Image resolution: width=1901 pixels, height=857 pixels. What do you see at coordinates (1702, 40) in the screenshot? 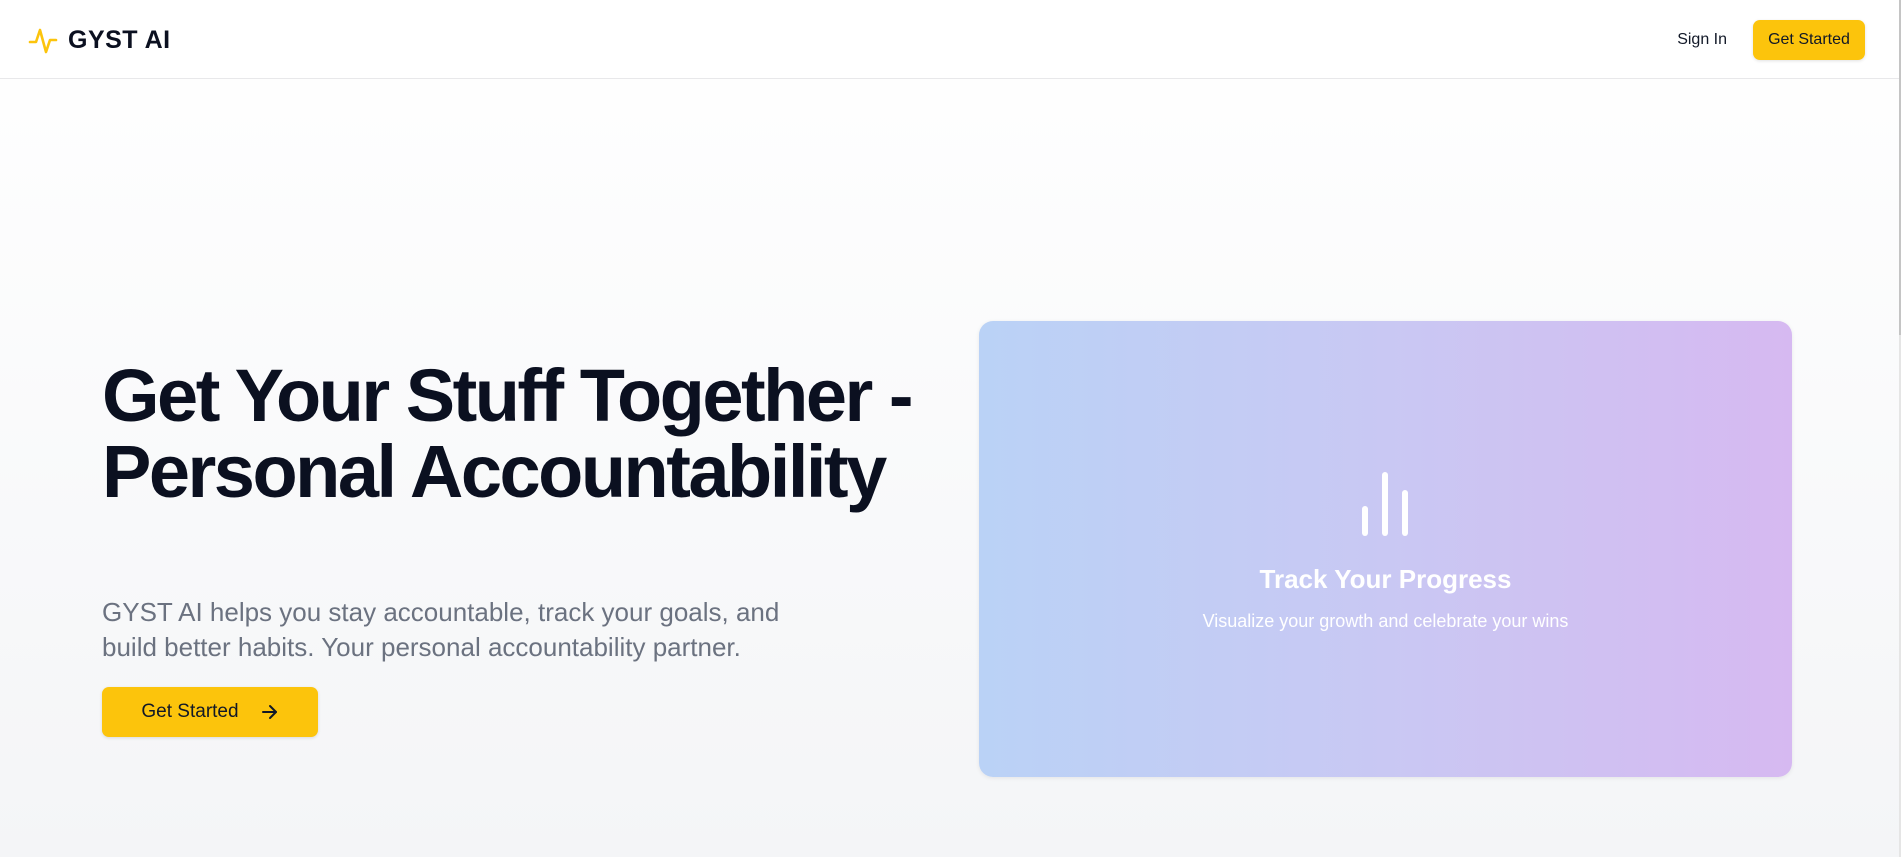
I see `sign-in-link: Sign In` at bounding box center [1702, 40].